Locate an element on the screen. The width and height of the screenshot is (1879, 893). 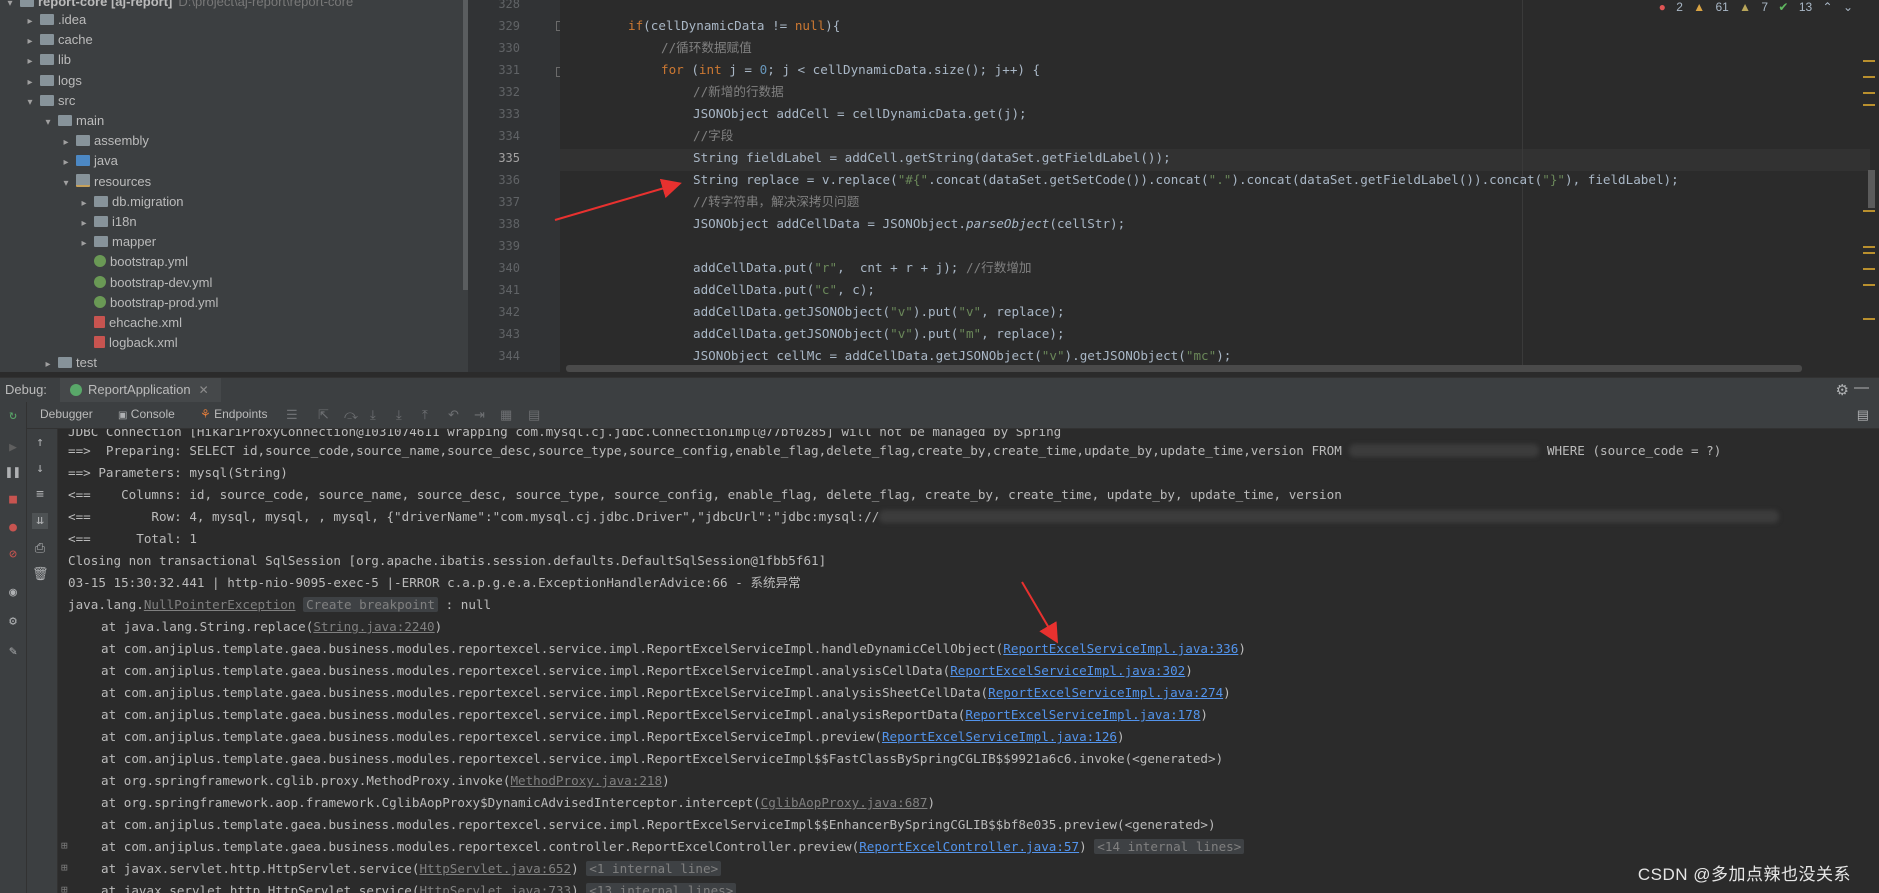
exception-link: NullPointerException is located at coordinates (220, 604).